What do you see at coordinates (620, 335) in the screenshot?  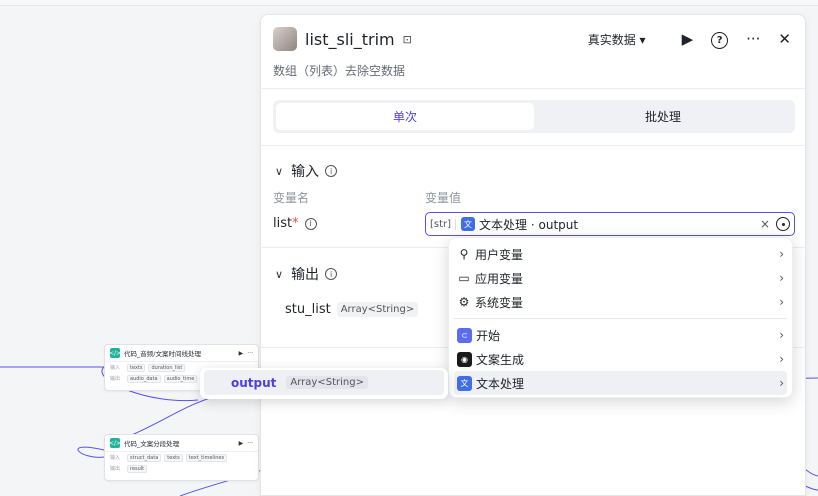 I see `dropdown-item-start: ⊂ 开始 ›` at bounding box center [620, 335].